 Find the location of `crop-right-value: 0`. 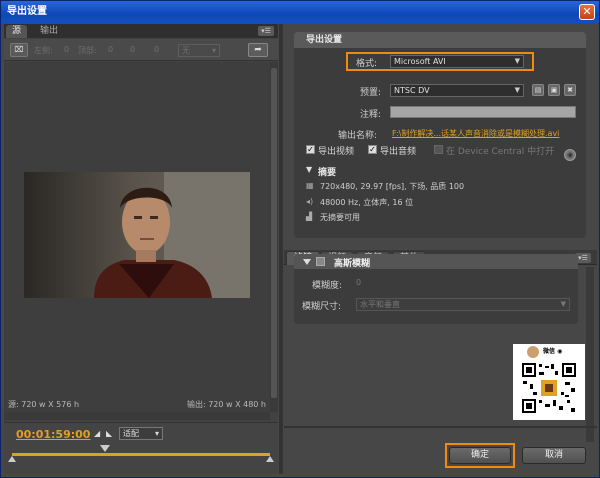

crop-right-value: 0 is located at coordinates (132, 49).